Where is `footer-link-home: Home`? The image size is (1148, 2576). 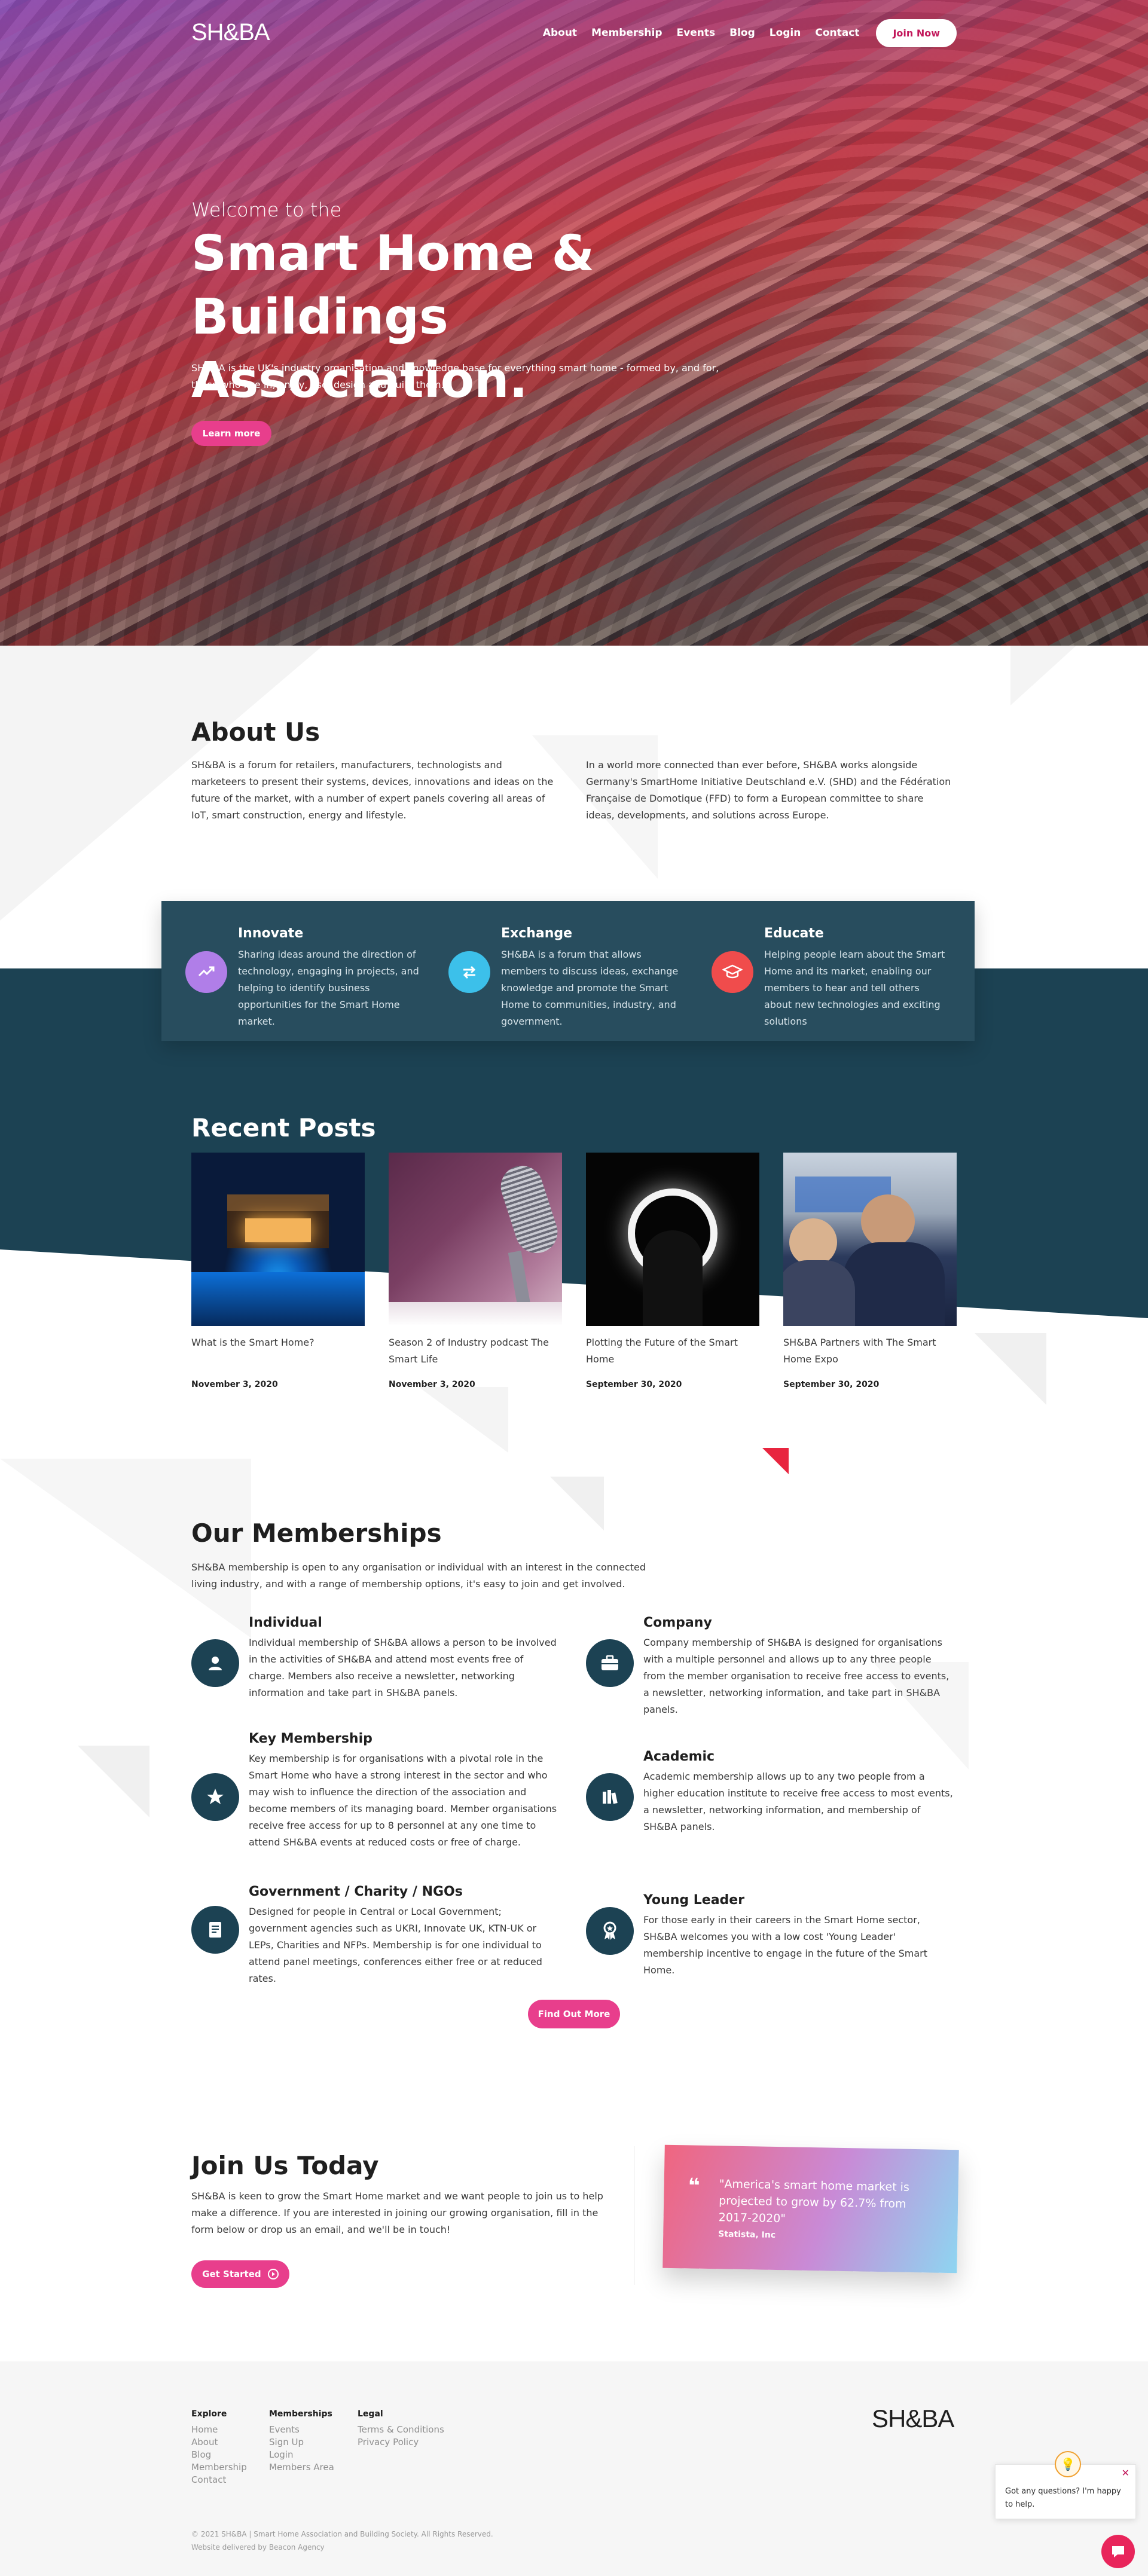 footer-link-home: Home is located at coordinates (219, 2430).